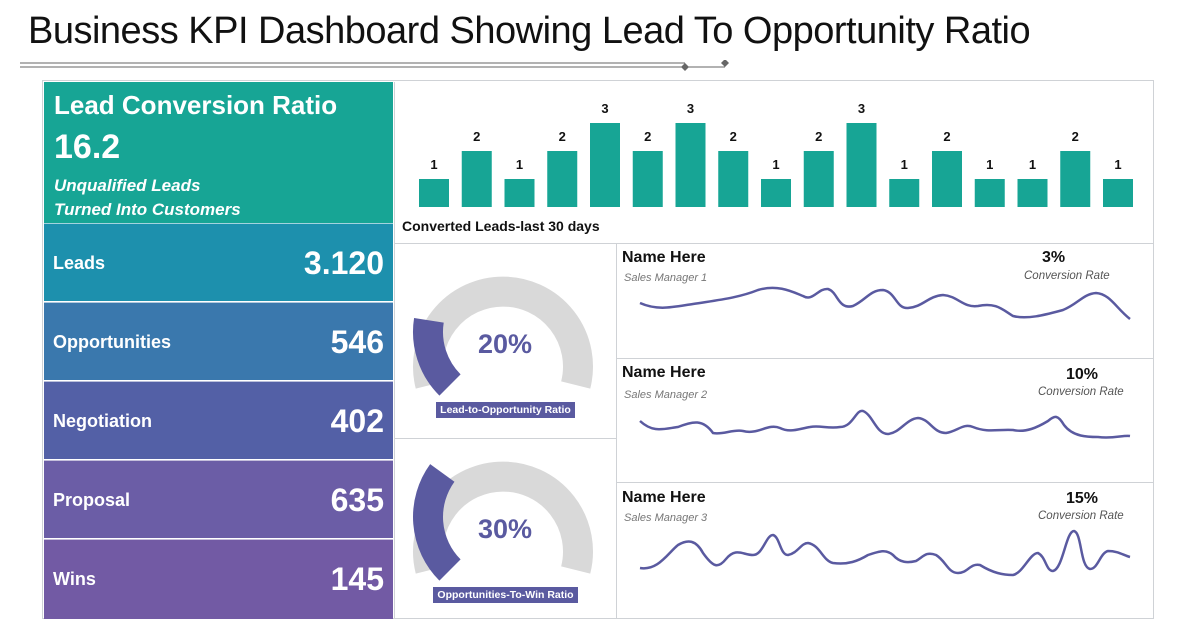 The height and width of the screenshot is (627, 1200). I want to click on kpi-value: 546, so click(357, 342).